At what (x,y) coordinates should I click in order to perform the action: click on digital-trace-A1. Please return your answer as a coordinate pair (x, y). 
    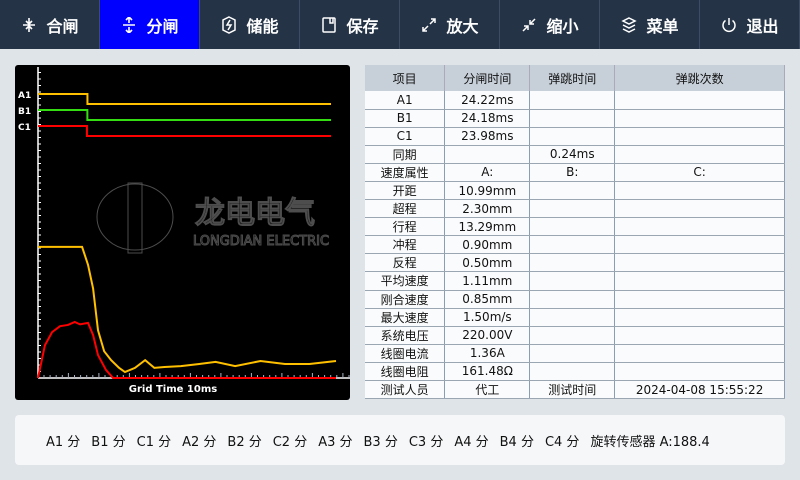
    Looking at the image, I should click on (184, 99).